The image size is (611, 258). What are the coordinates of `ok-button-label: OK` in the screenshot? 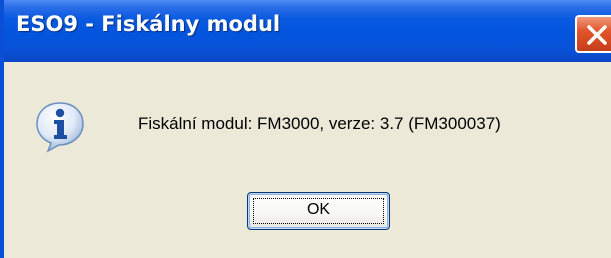 It's located at (318, 209).